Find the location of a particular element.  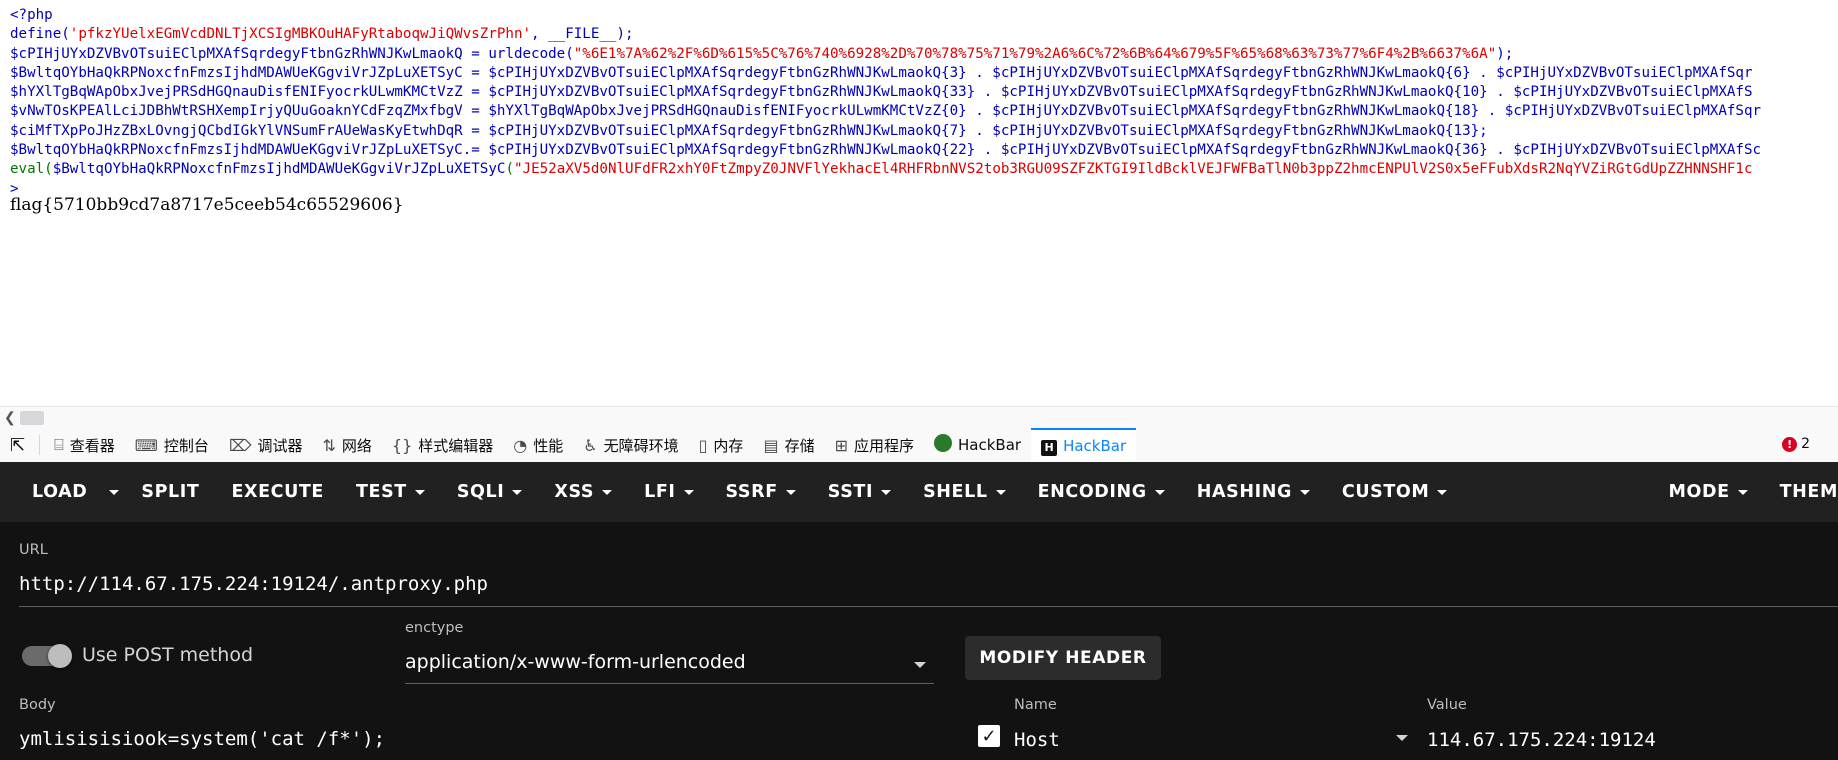

menu-item-label: EXECUTE is located at coordinates (277, 492).